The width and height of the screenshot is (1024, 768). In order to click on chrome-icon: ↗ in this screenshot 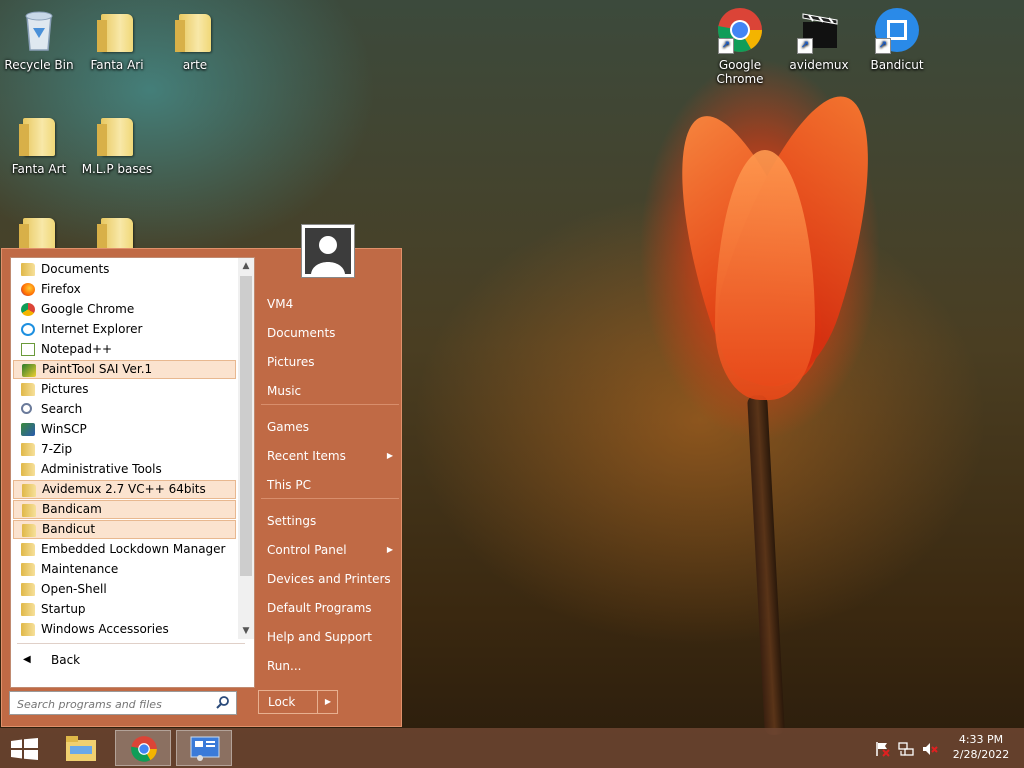, I will do `click(740, 30)`.